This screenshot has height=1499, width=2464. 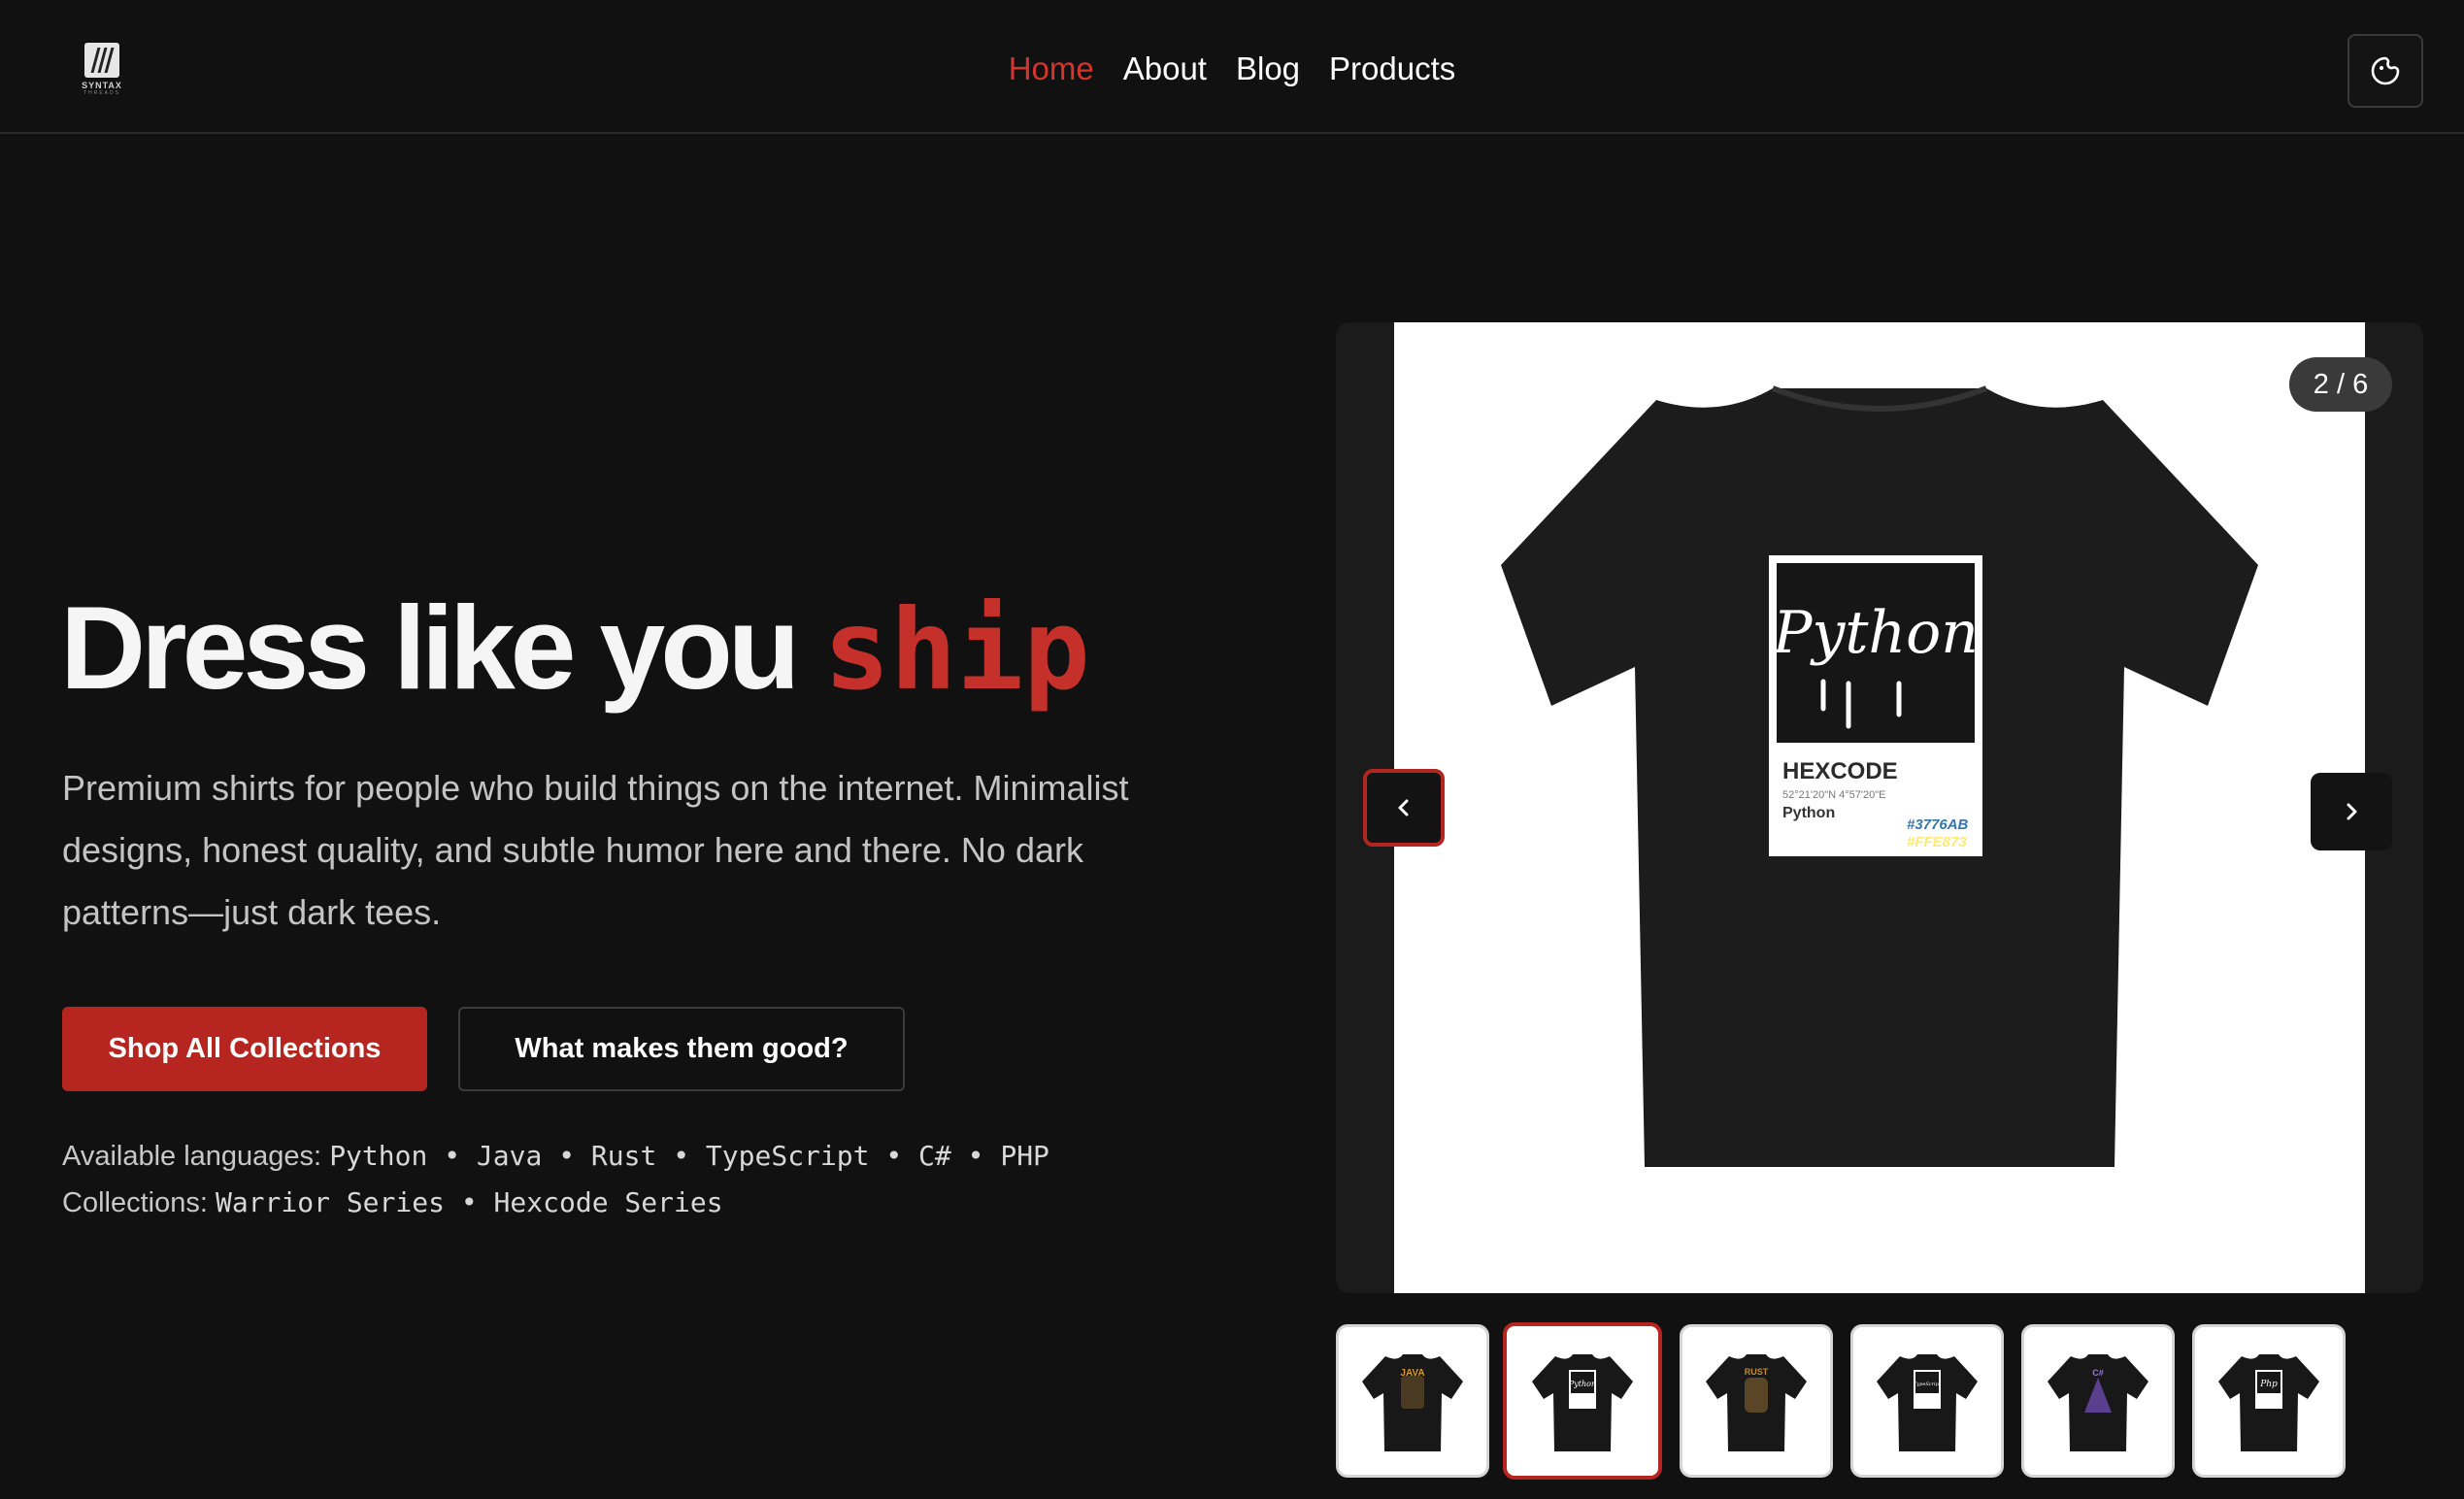 I want to click on print-lang: Python, so click(x=1808, y=813).